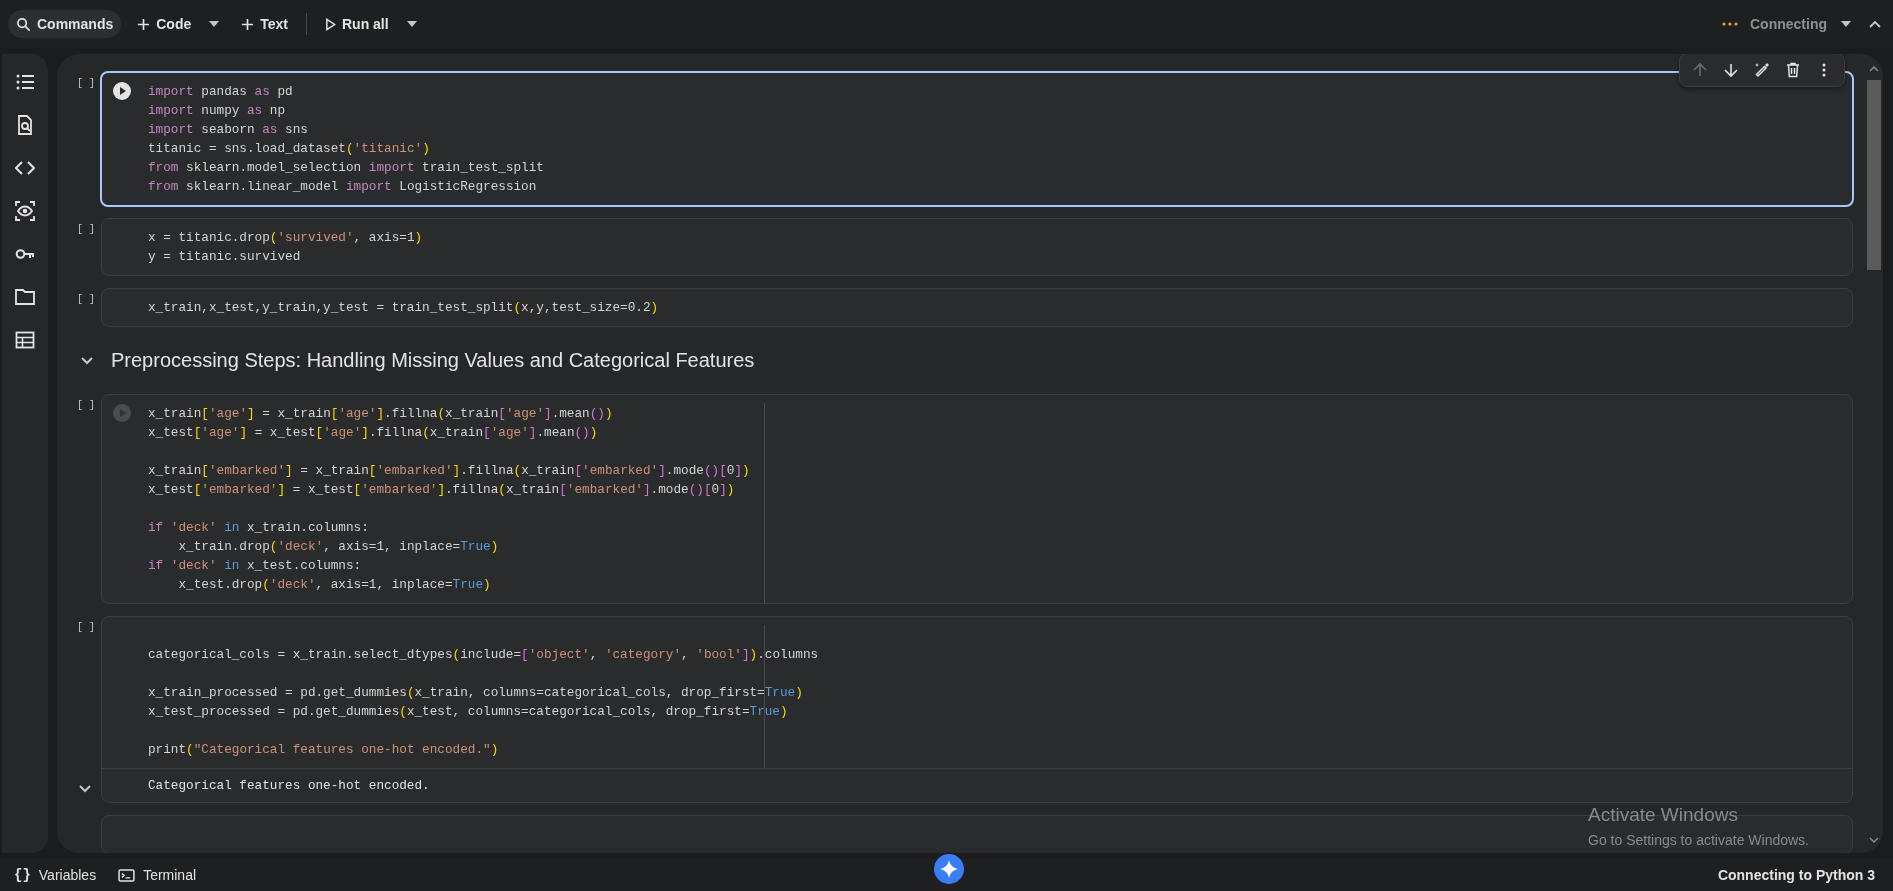  I want to click on add-text-button: Text, so click(264, 24).